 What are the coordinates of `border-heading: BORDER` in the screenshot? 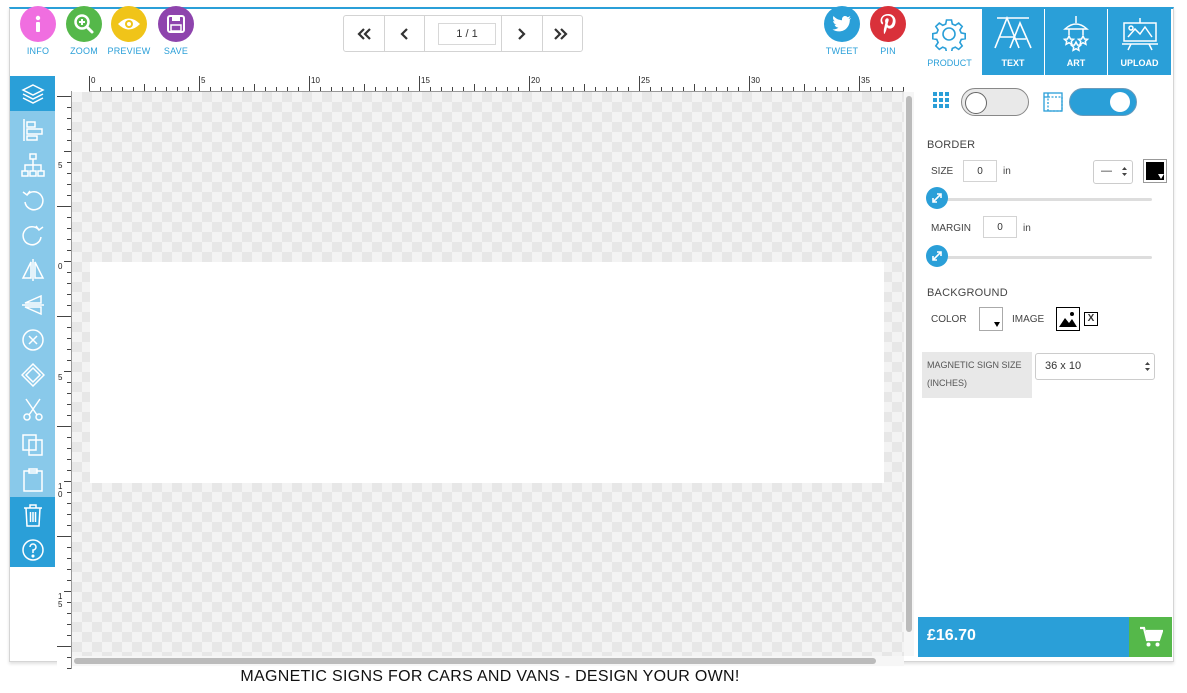 It's located at (951, 145).